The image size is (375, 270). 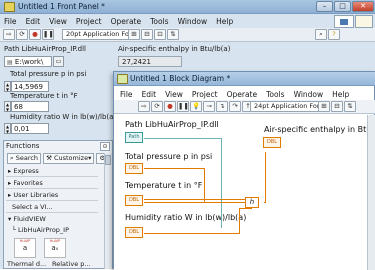 I want to click on temperature-input: 68, so click(x=30, y=106).